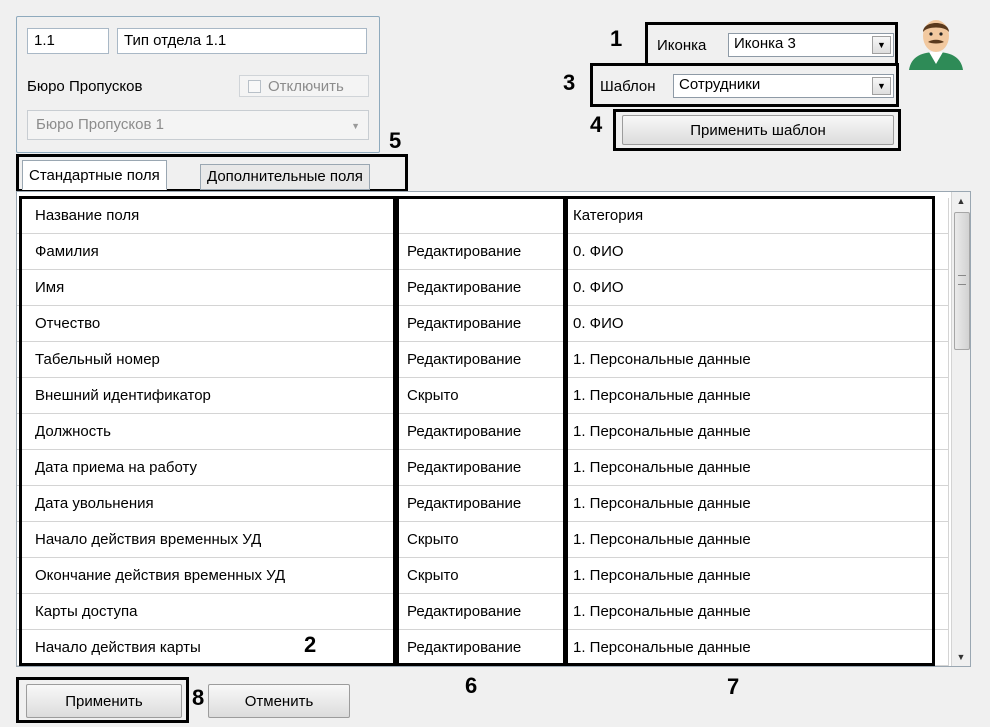 The height and width of the screenshot is (727, 990). What do you see at coordinates (104, 701) in the screenshot?
I see `apply-button: Применить` at bounding box center [104, 701].